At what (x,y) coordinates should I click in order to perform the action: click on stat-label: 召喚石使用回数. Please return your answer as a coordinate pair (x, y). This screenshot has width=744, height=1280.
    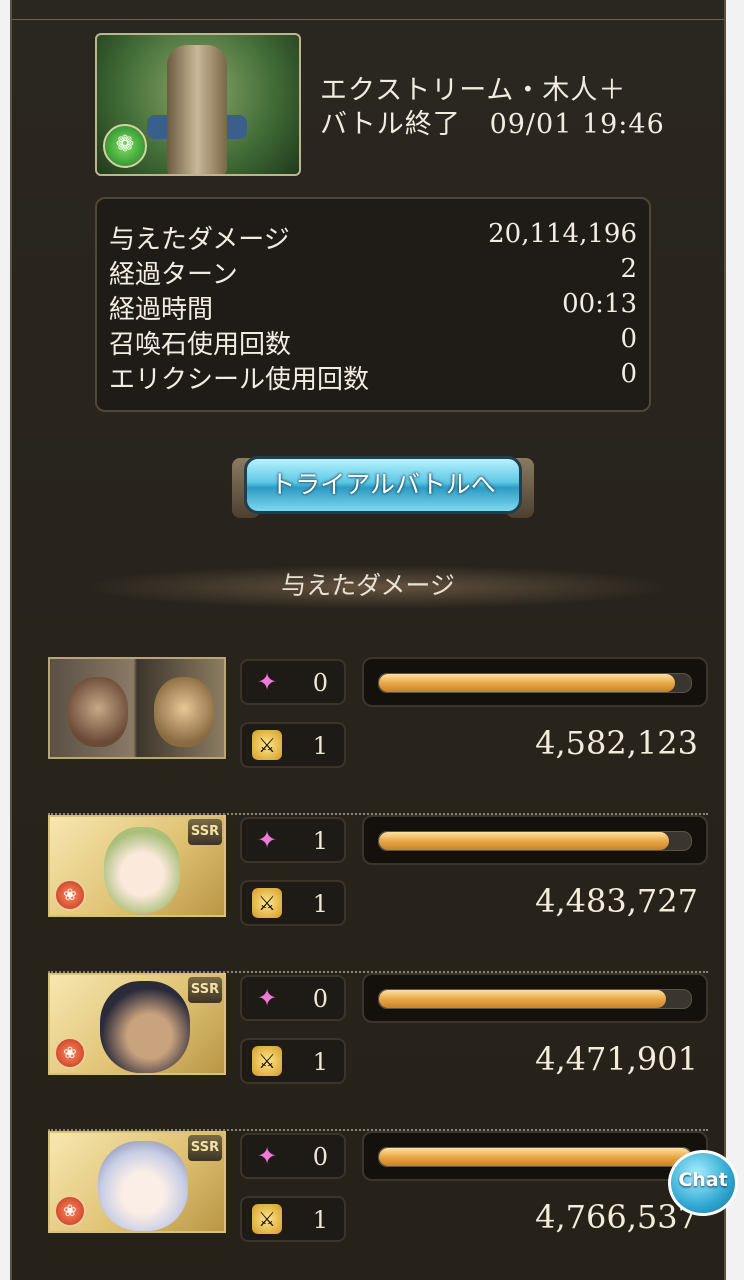
    Looking at the image, I should click on (200, 345).